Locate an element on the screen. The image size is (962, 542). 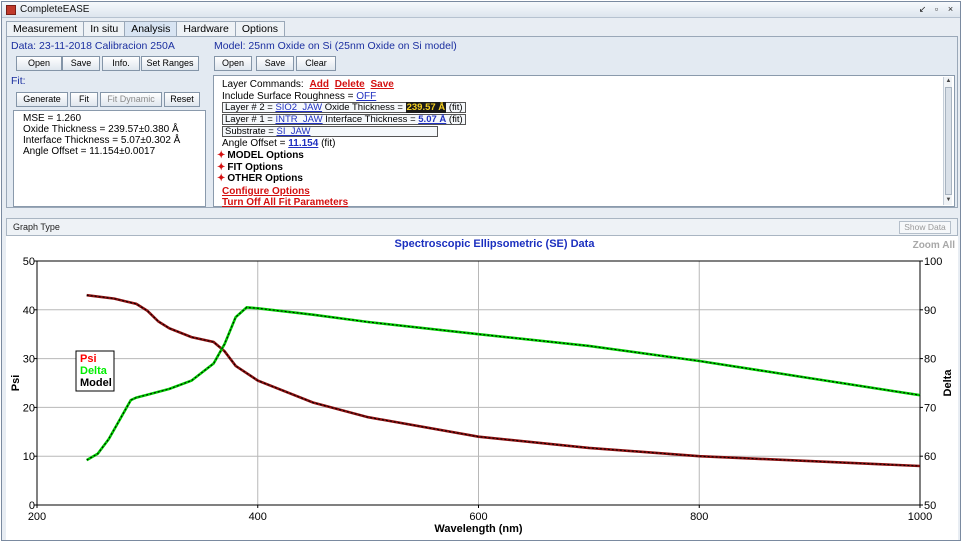
x-tick-label: 400 is located at coordinates (258, 517).